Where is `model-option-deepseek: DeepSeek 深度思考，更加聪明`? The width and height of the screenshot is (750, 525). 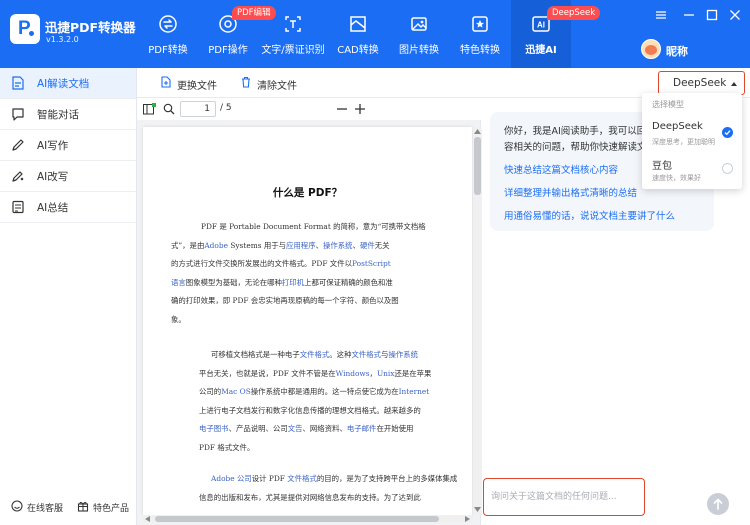 model-option-deepseek: DeepSeek 深度思考，更加聪明 is located at coordinates (692, 133).